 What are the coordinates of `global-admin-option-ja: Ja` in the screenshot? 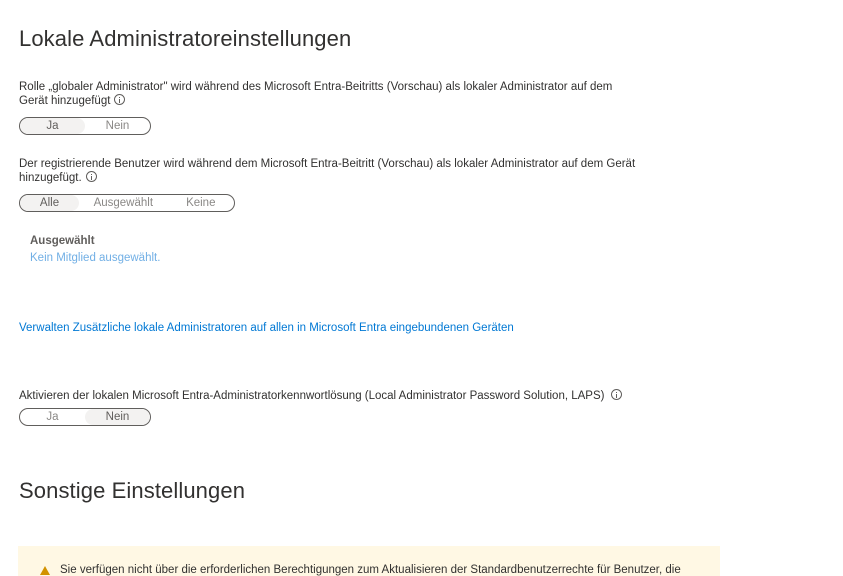 It's located at (52, 126).